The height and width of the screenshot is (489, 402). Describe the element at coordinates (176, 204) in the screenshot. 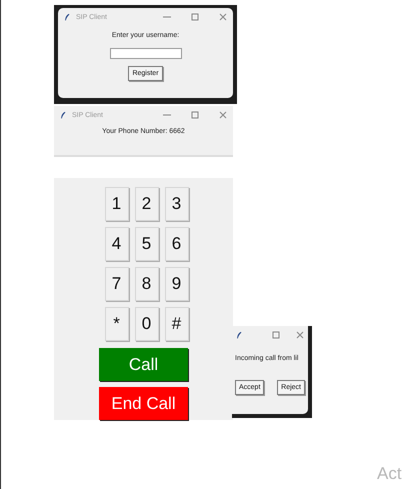

I see `keypad-key: 3` at that location.